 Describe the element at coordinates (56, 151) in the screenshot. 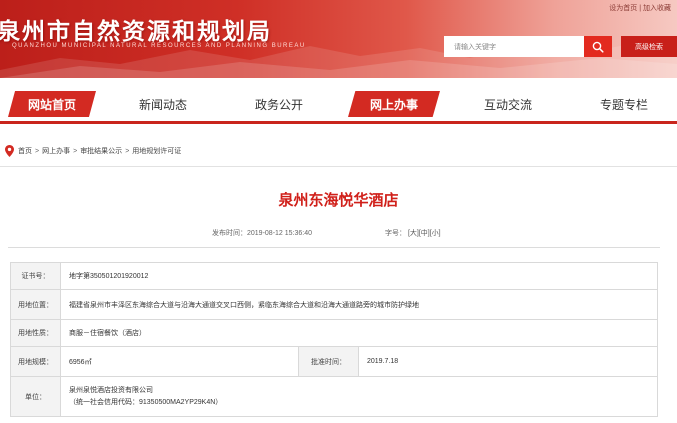

I see `breadcrumb-online-services: 网上办事` at that location.